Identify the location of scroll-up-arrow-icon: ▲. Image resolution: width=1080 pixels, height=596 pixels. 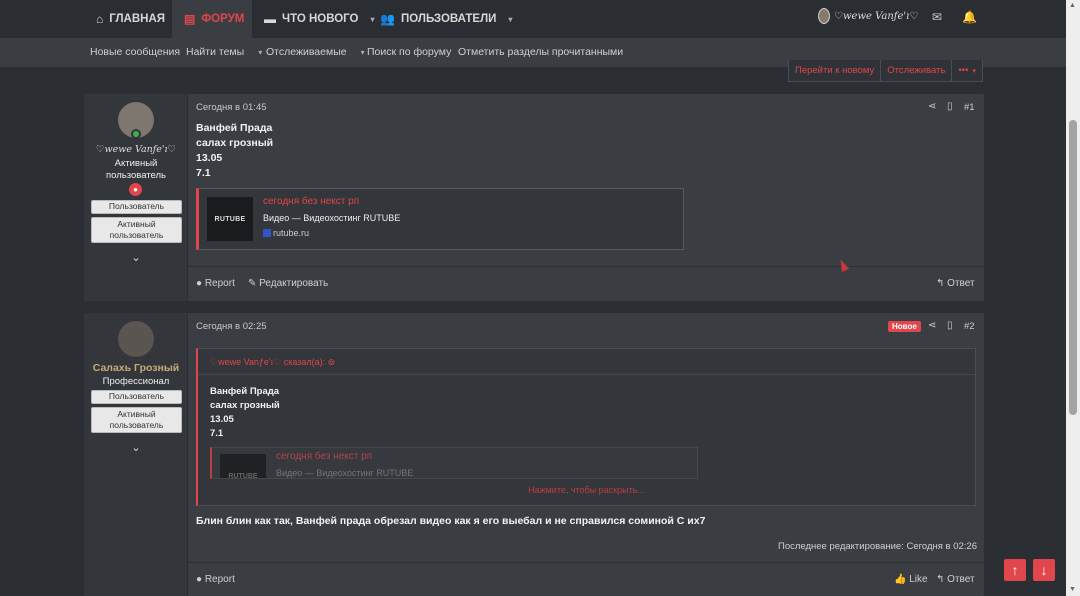
(1072, 5).